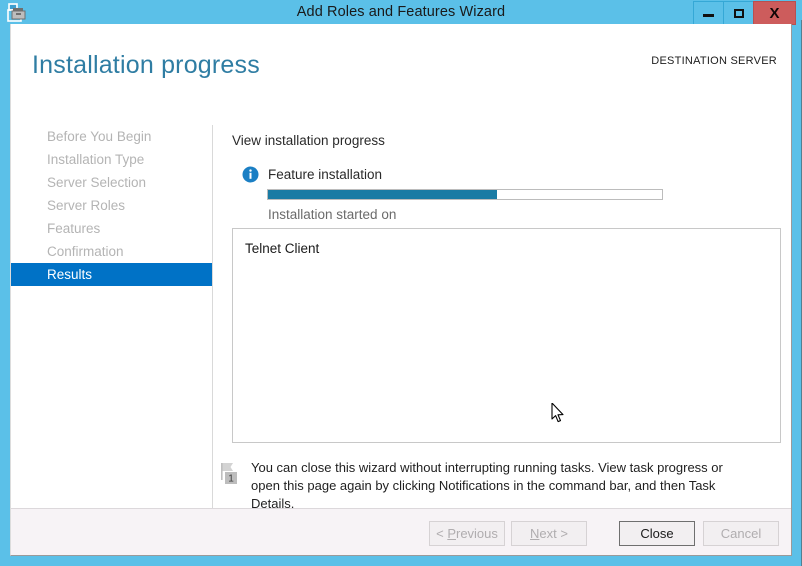 Image resolution: width=802 pixels, height=566 pixels. I want to click on window-controls: X, so click(744, 13).